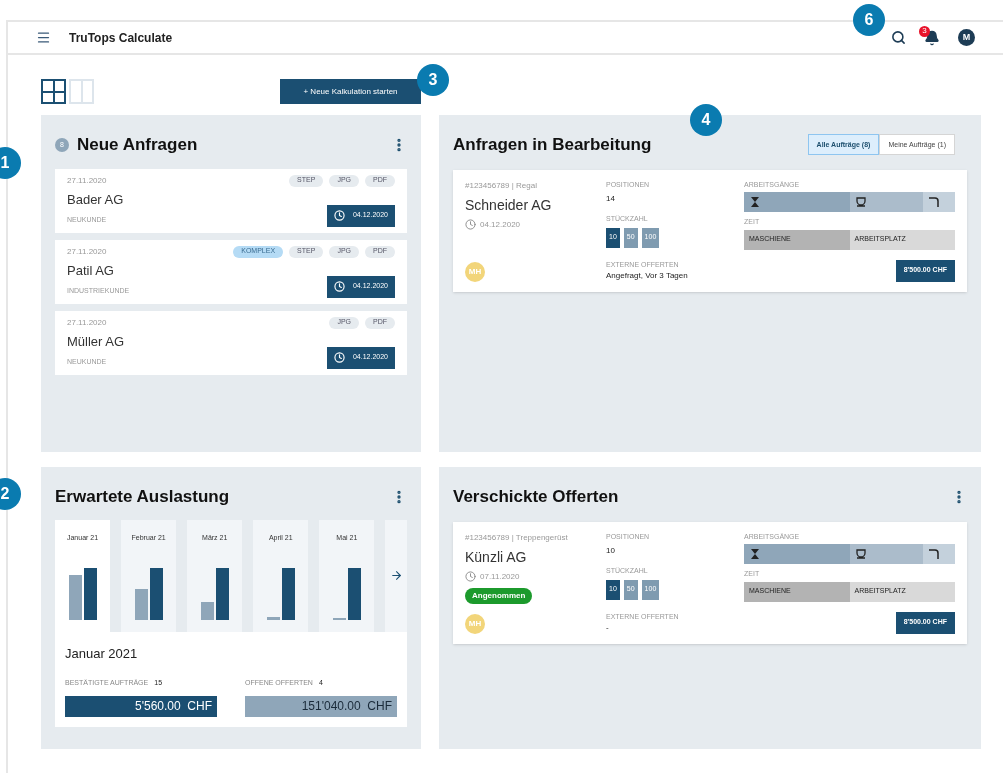 Image resolution: width=1003 pixels, height=773 pixels. Describe the element at coordinates (10, 494) in the screenshot. I see `callout-marker: 2` at that location.